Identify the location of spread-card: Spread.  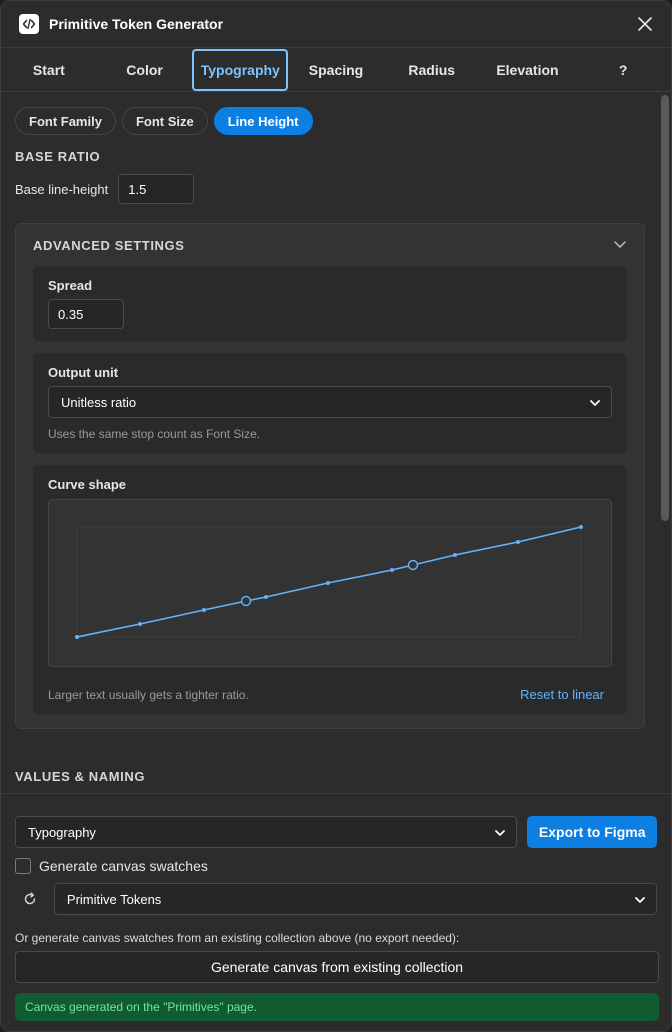
(330, 303).